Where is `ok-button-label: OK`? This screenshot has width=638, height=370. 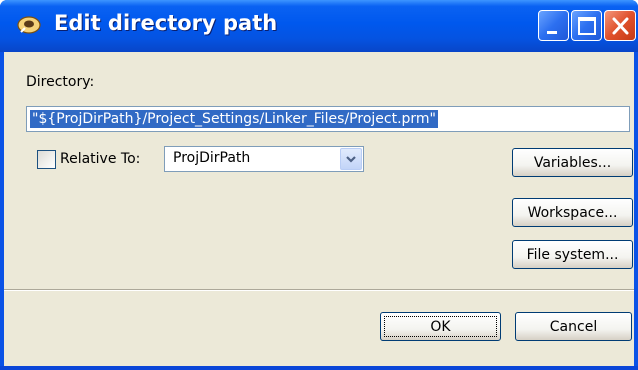 ok-button-label: OK is located at coordinates (440, 326).